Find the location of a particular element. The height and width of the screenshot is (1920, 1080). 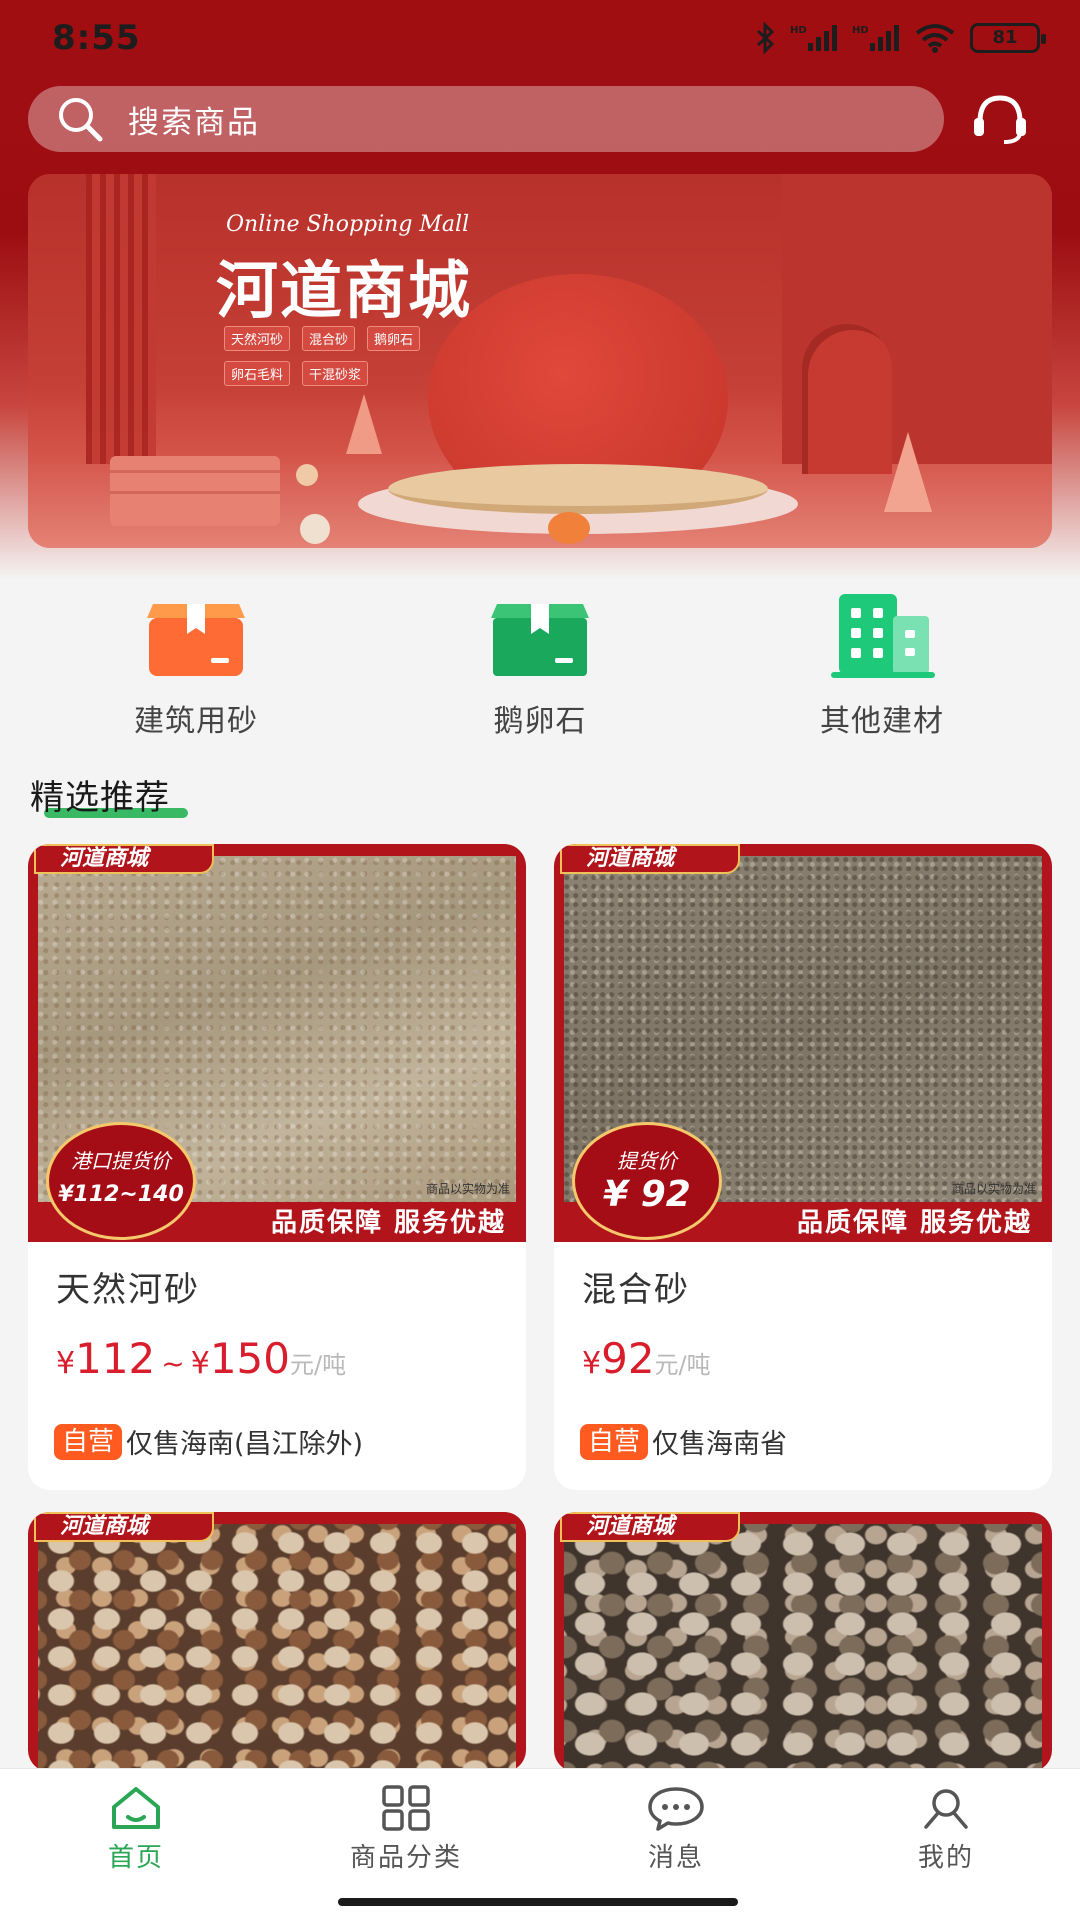

banner-tag: 鹅卵石 is located at coordinates (394, 338).